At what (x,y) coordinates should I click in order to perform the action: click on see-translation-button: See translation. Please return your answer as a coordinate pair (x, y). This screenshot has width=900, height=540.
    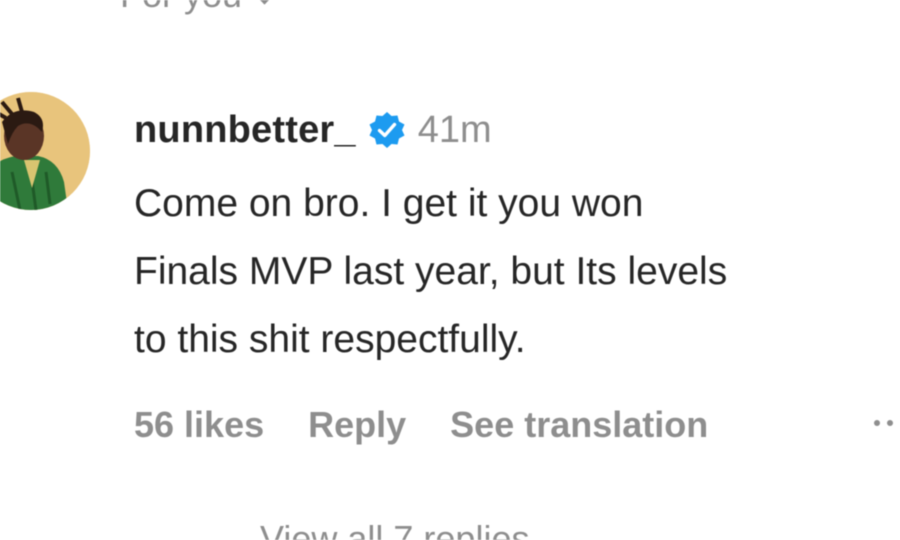
    Looking at the image, I should click on (579, 425).